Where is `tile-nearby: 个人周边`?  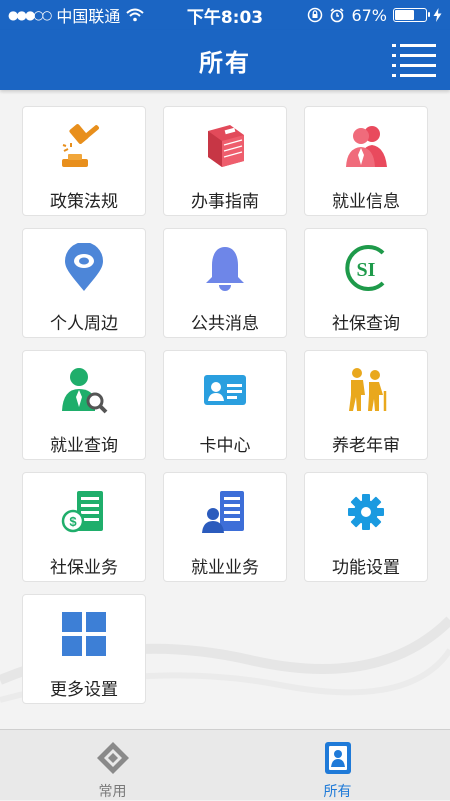 tile-nearby: 个人周边 is located at coordinates (84, 283).